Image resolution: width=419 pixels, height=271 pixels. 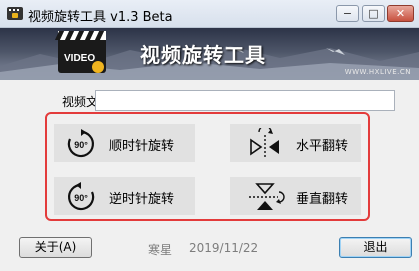 I want to click on rotate-cw-icon-text: 90°, so click(x=81, y=145).